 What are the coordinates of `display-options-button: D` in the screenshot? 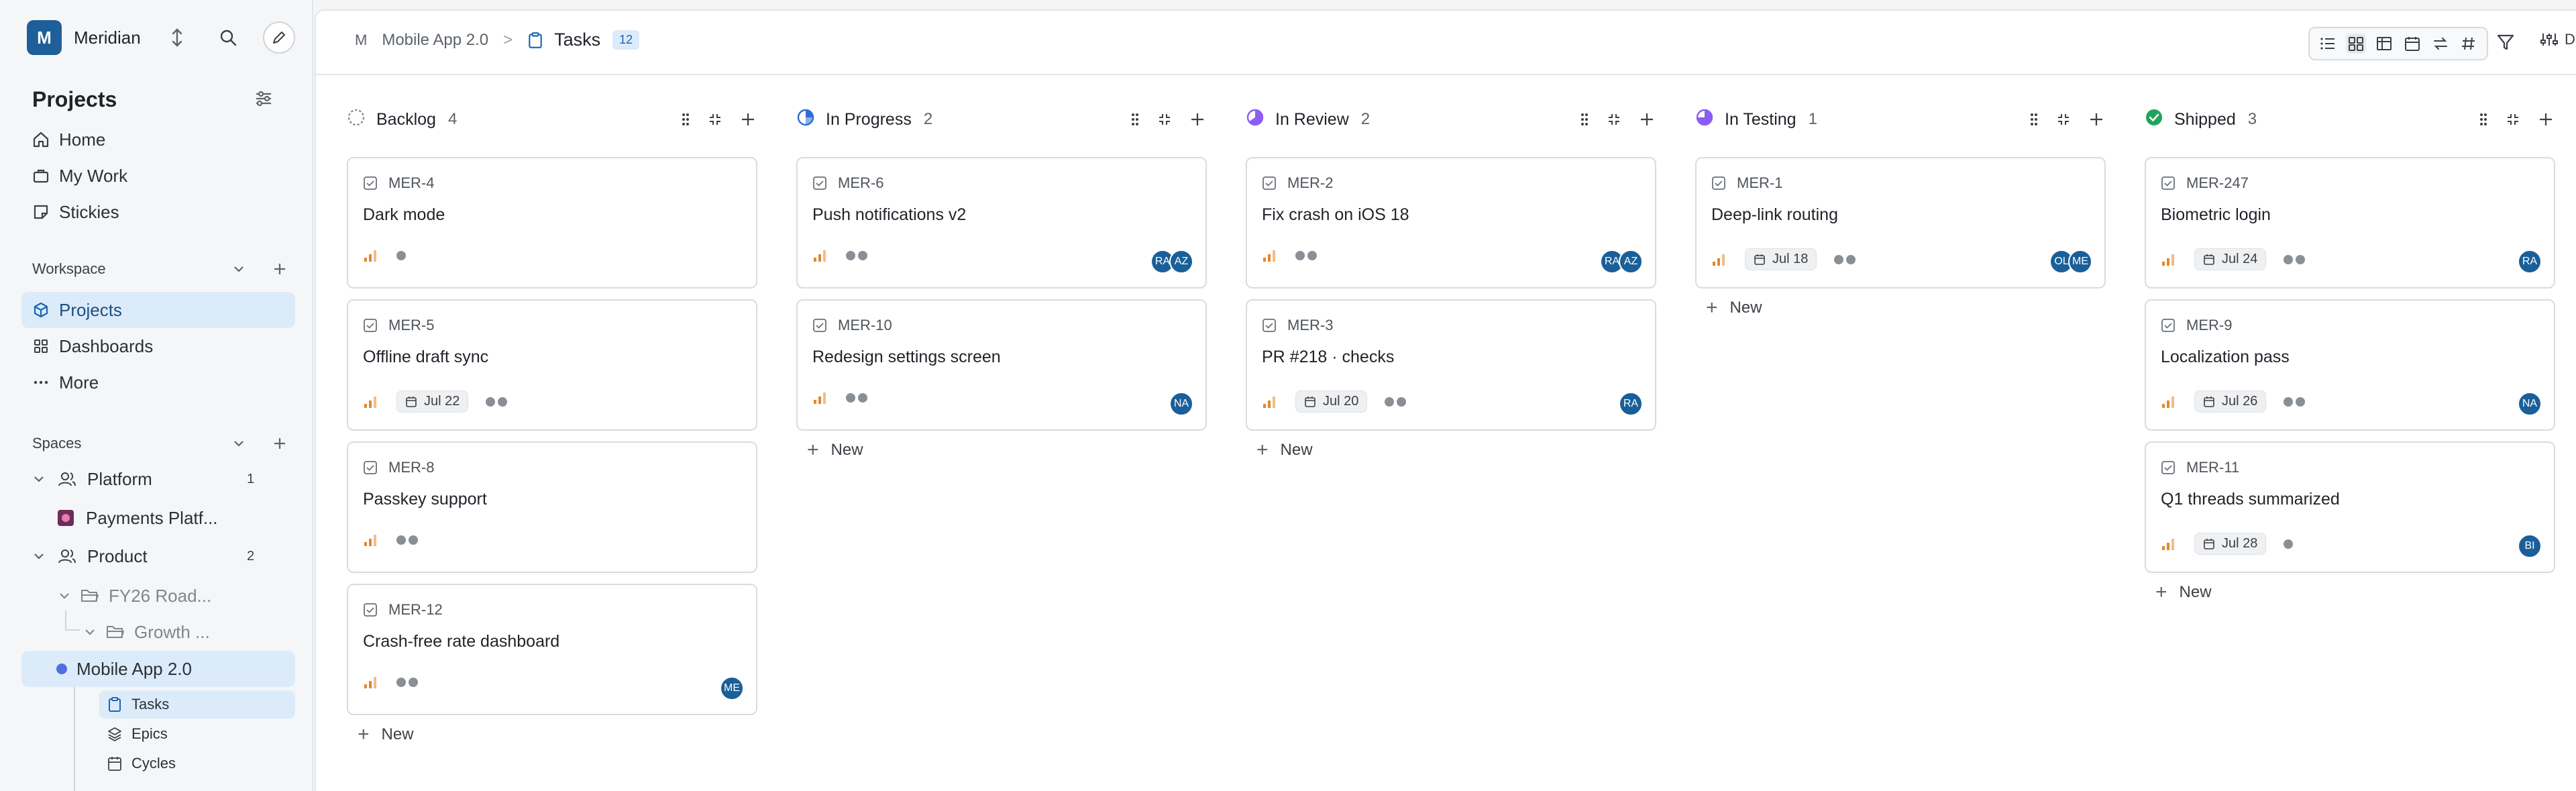 It's located at (2557, 39).